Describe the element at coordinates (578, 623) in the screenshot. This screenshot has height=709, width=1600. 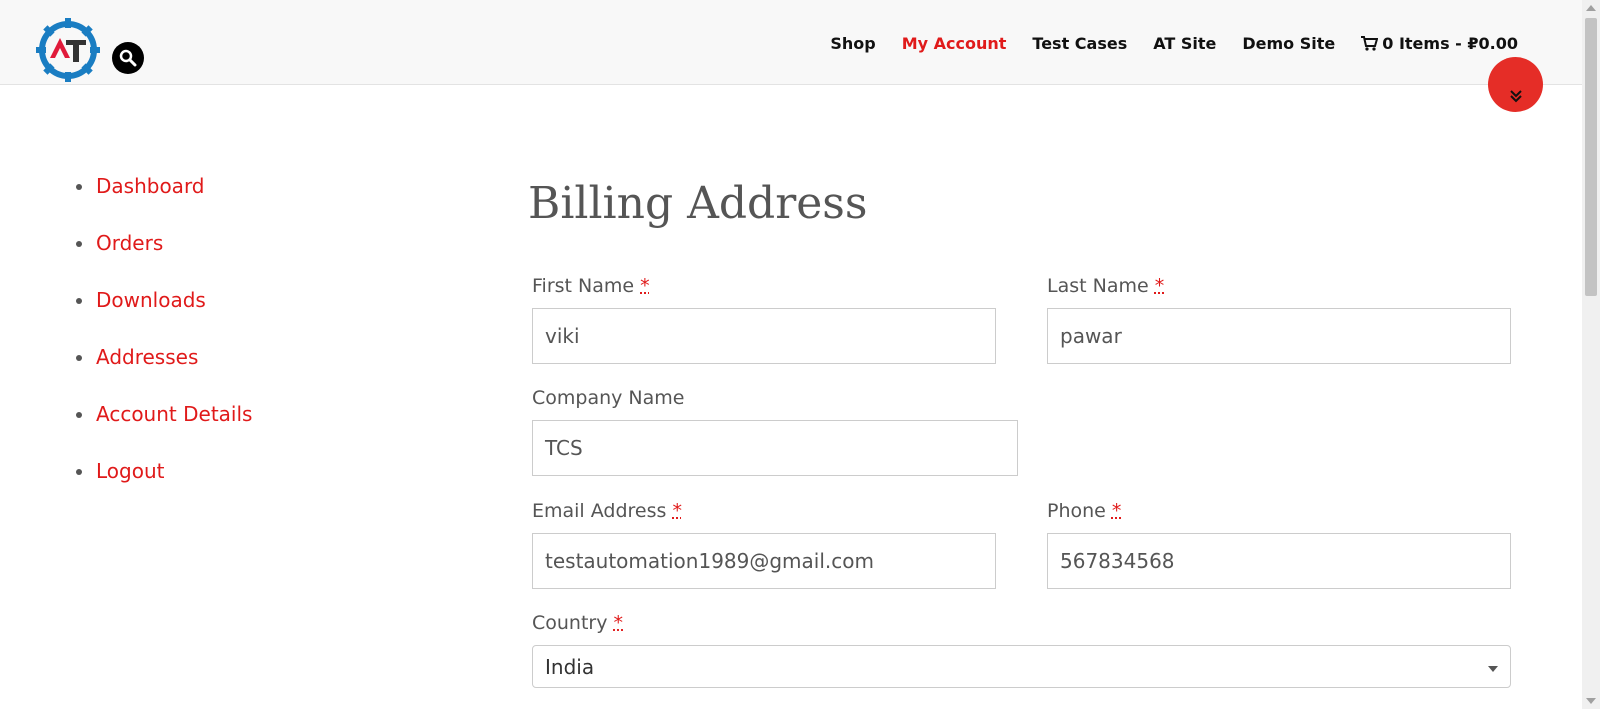
I see `country-label: Country *` at that location.